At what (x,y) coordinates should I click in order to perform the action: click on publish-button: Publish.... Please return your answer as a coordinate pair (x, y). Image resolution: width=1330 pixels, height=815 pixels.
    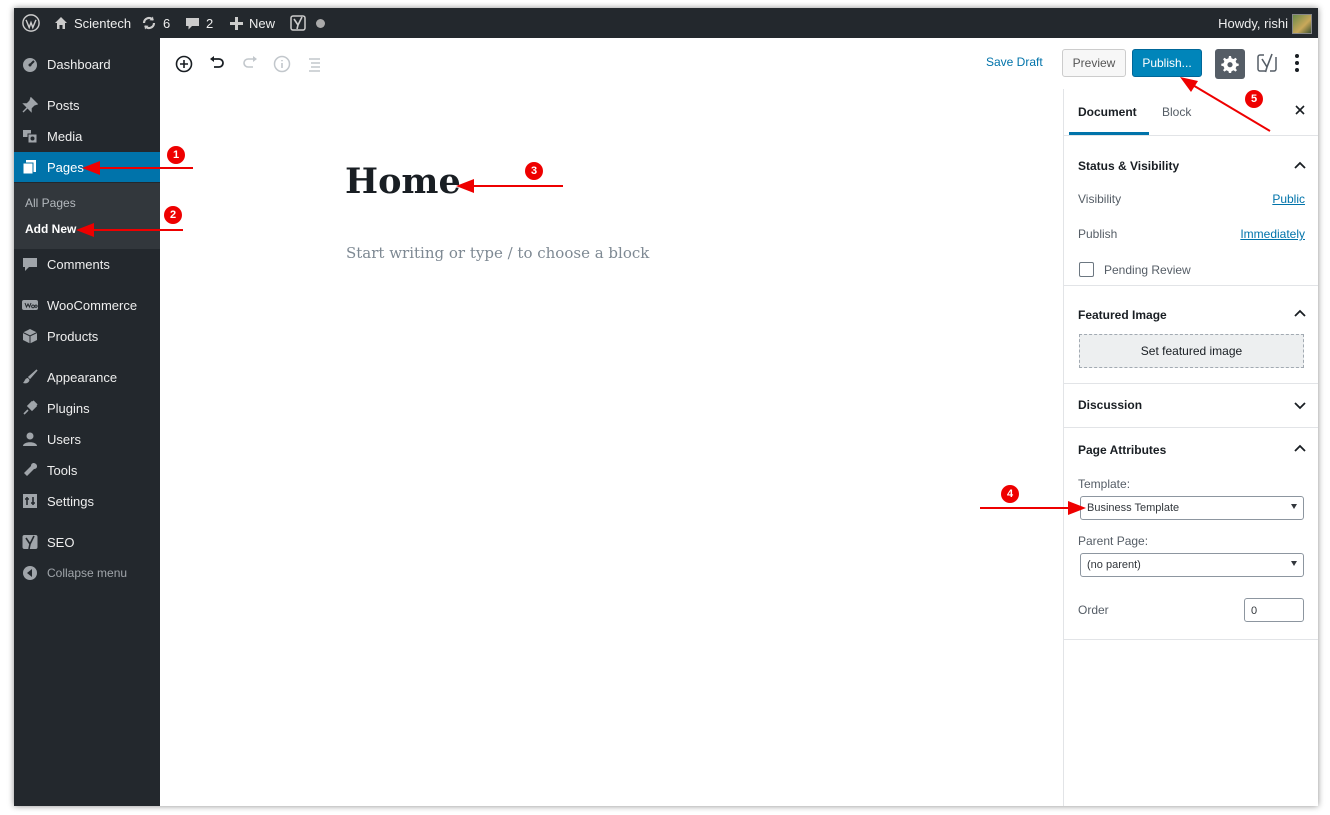
    Looking at the image, I should click on (1167, 63).